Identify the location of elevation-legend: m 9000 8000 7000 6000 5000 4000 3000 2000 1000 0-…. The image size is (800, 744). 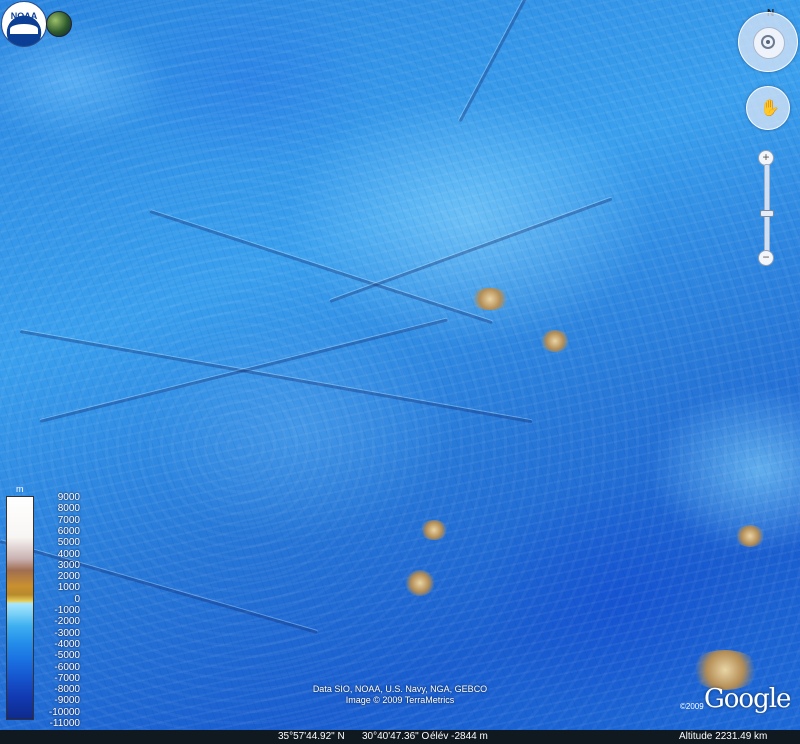
(42, 609).